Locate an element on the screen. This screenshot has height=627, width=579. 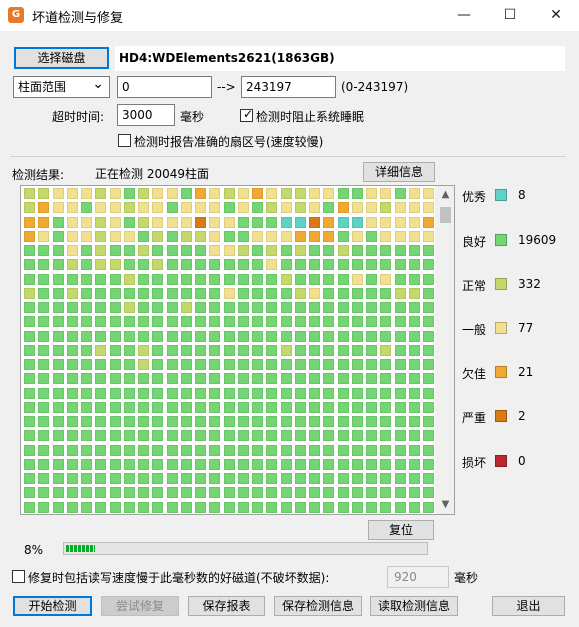
reset-button: 复位 is located at coordinates (401, 530).